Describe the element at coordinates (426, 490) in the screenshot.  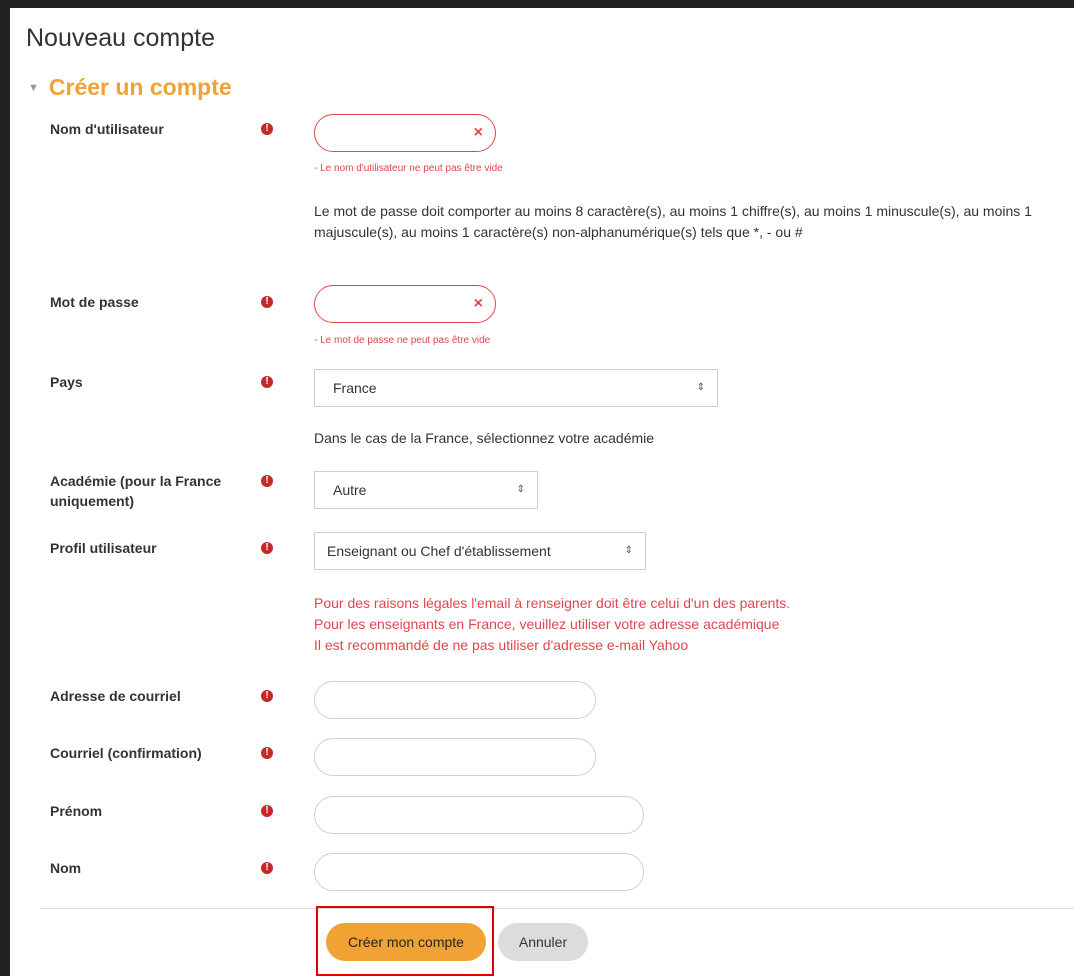
I see `academy-select: Autre ⇕` at that location.